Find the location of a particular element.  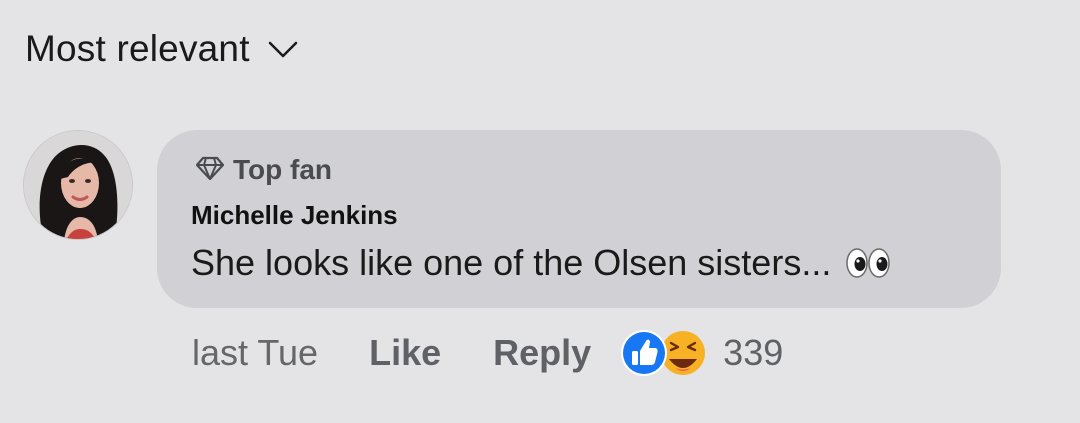

sort-label: Most relevant is located at coordinates (137, 48).